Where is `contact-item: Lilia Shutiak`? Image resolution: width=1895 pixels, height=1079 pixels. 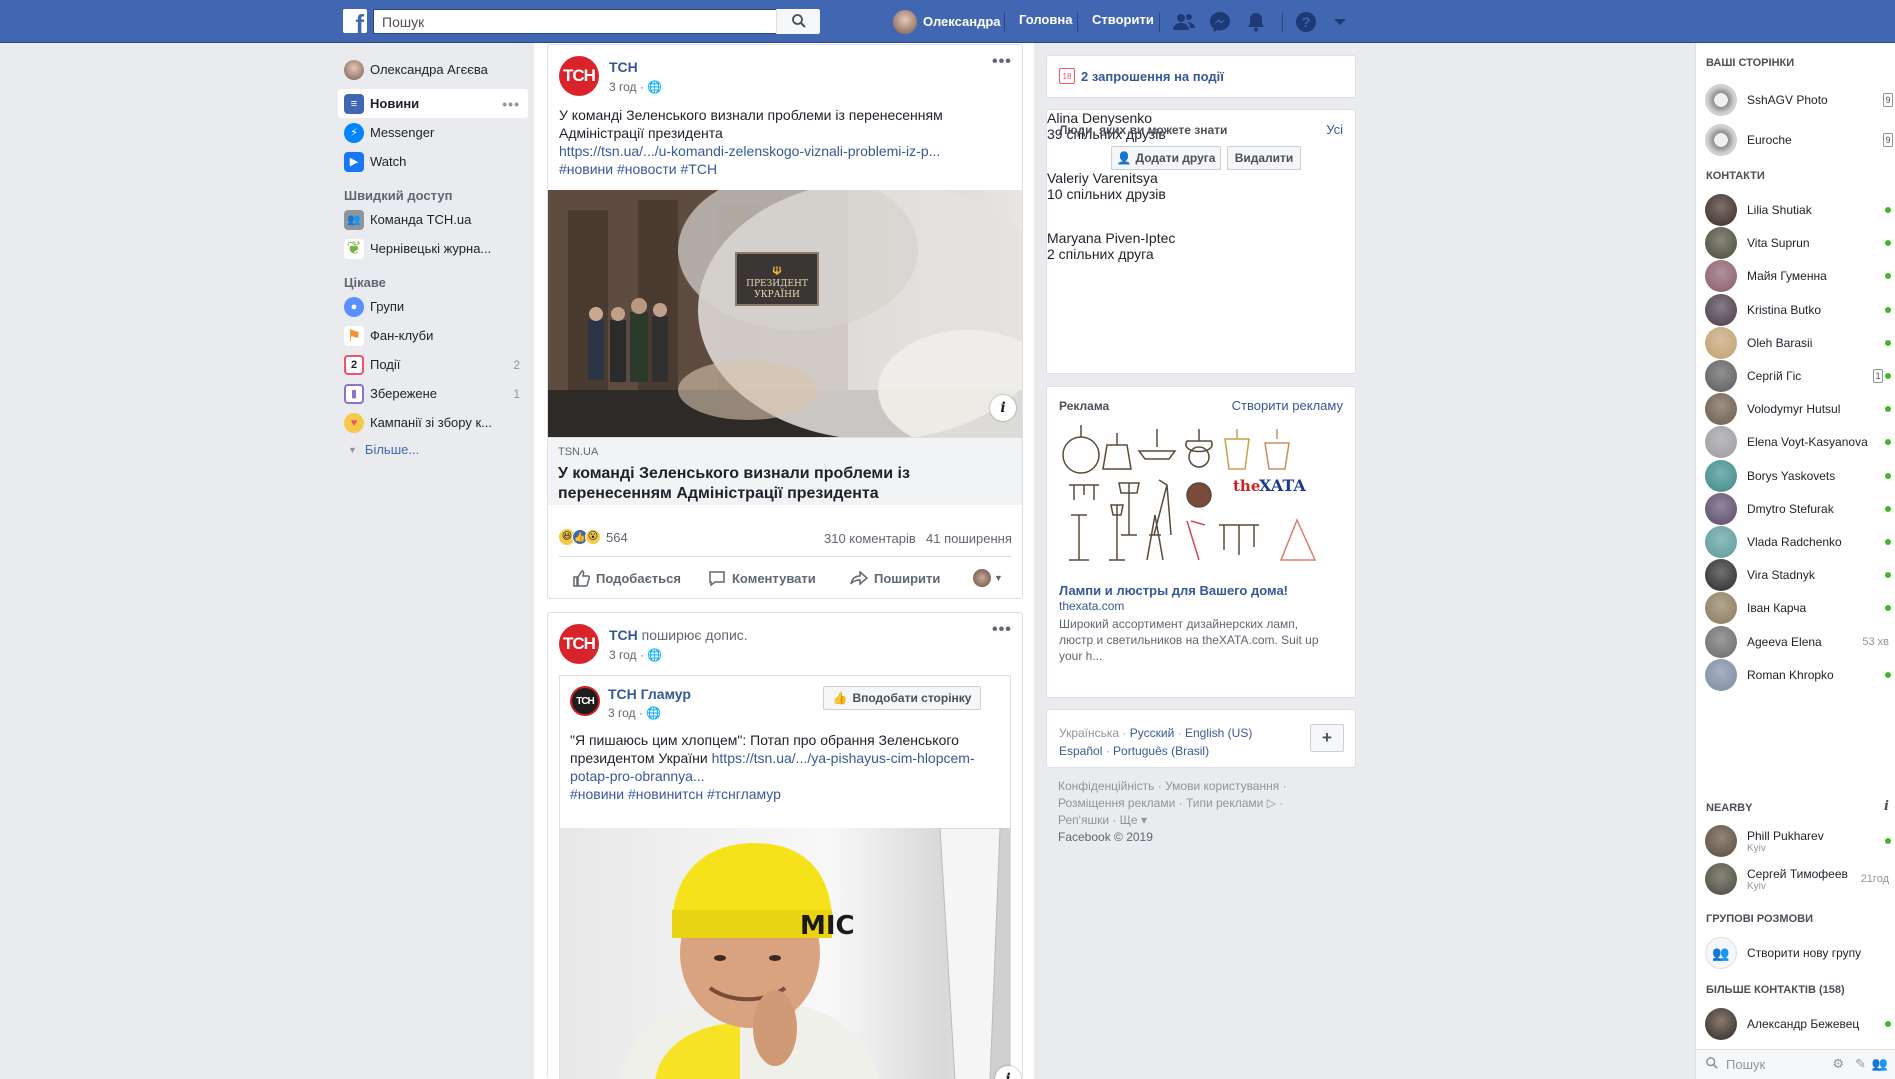
contact-item: Lilia Shutiak is located at coordinates (1800, 210).